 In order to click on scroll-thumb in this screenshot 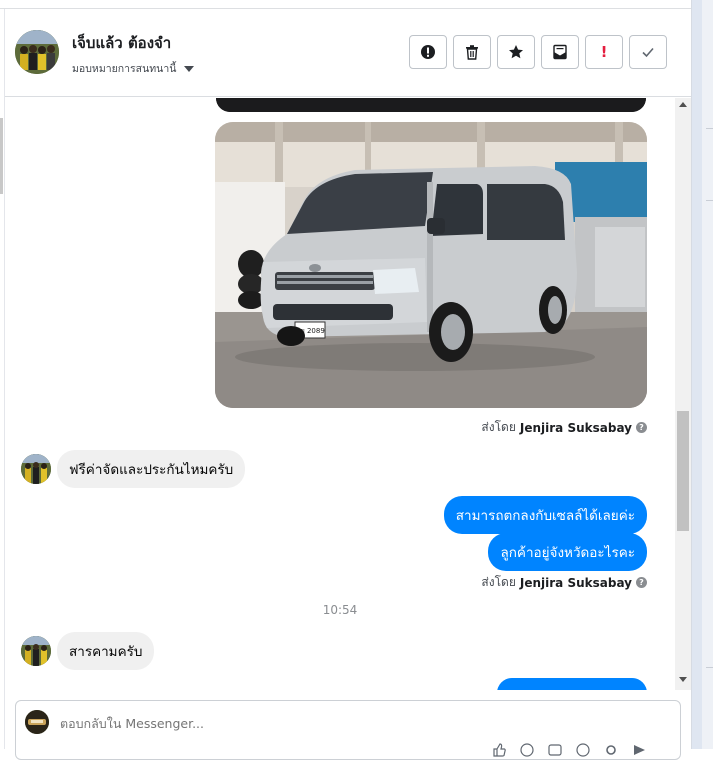, I will do `click(683, 471)`.